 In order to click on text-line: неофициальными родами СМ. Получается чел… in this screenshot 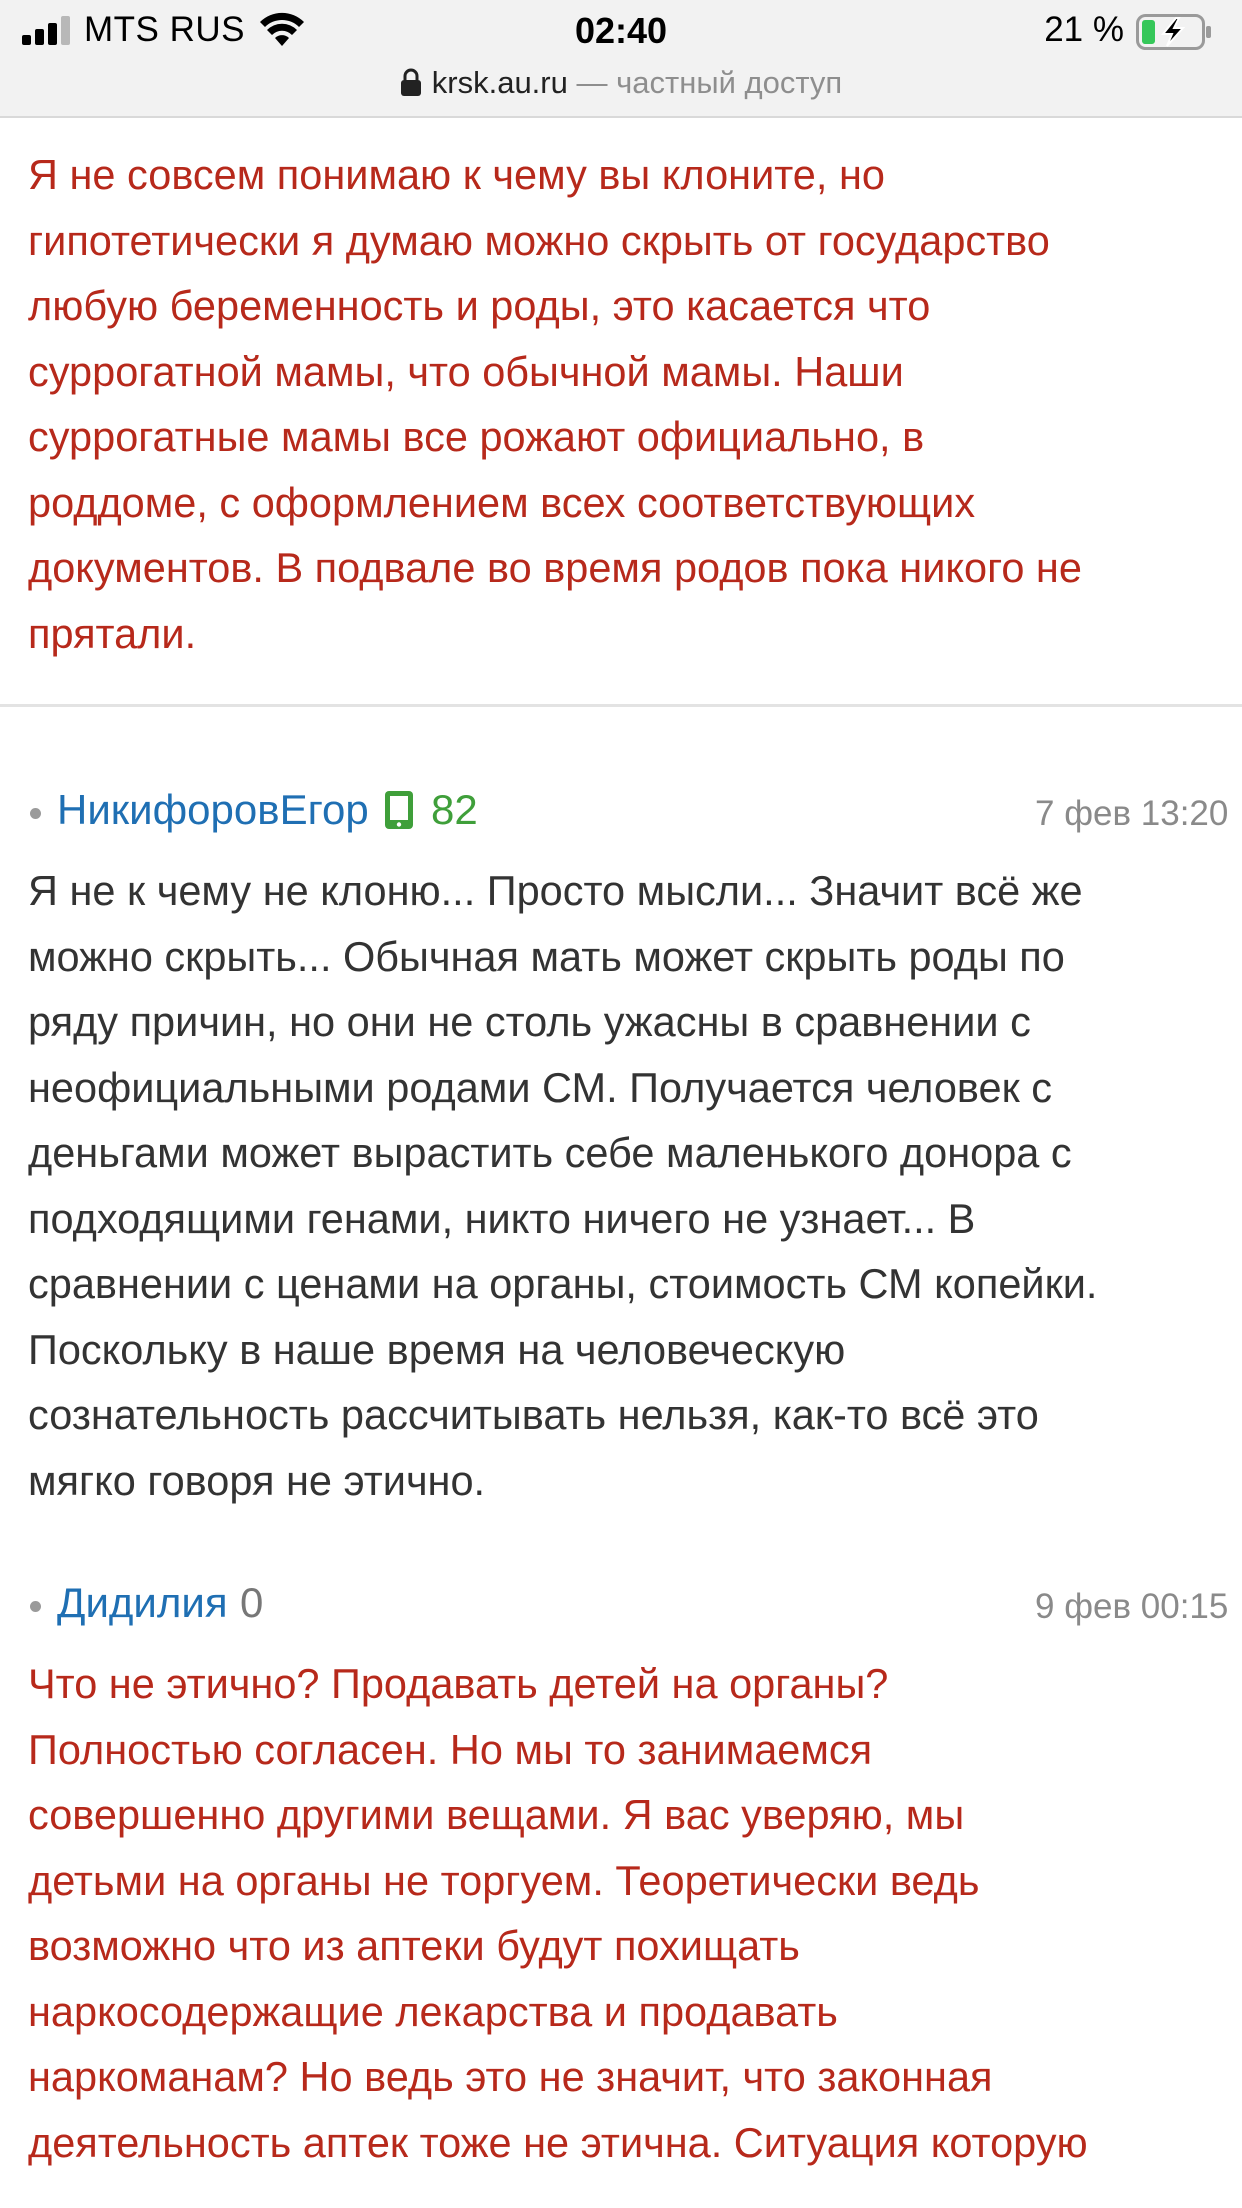, I will do `click(540, 1087)`.